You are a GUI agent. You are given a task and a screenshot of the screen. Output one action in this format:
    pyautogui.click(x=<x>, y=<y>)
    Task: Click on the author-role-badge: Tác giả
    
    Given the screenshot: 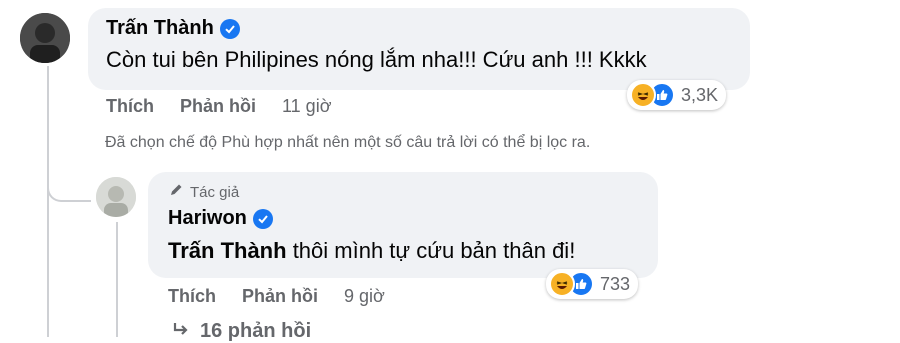 What is the action you would take?
    pyautogui.click(x=203, y=192)
    